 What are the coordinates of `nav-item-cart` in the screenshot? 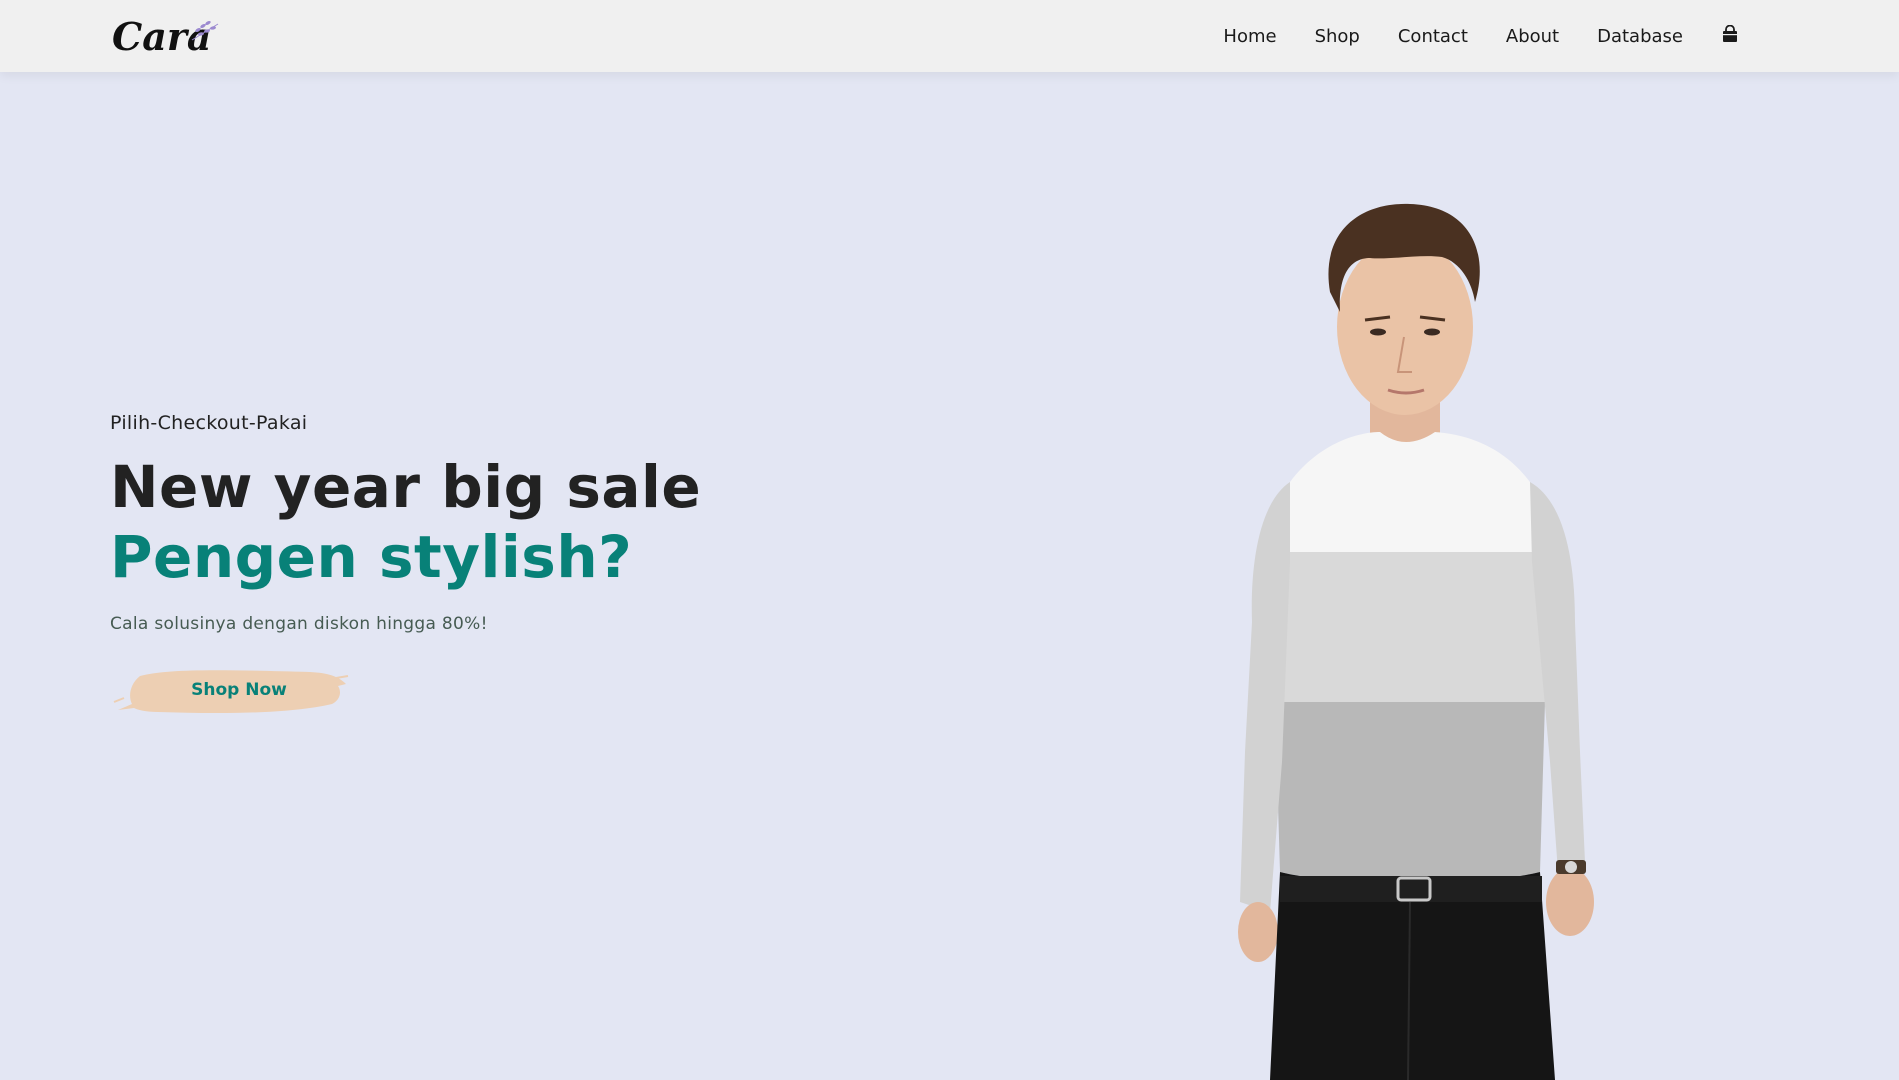 It's located at (1730, 36).